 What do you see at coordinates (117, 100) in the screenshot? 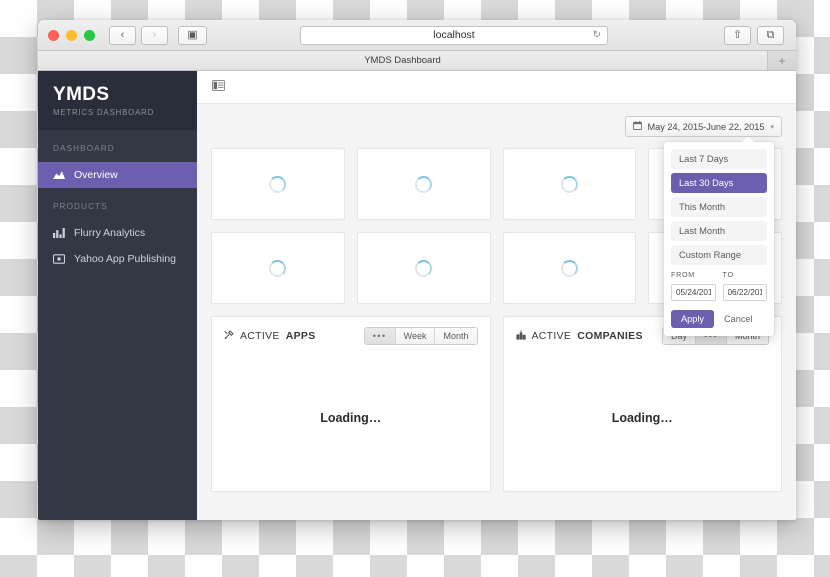
I see `sidebar-brand: YMDS METRICS DASHBOARD` at bounding box center [117, 100].